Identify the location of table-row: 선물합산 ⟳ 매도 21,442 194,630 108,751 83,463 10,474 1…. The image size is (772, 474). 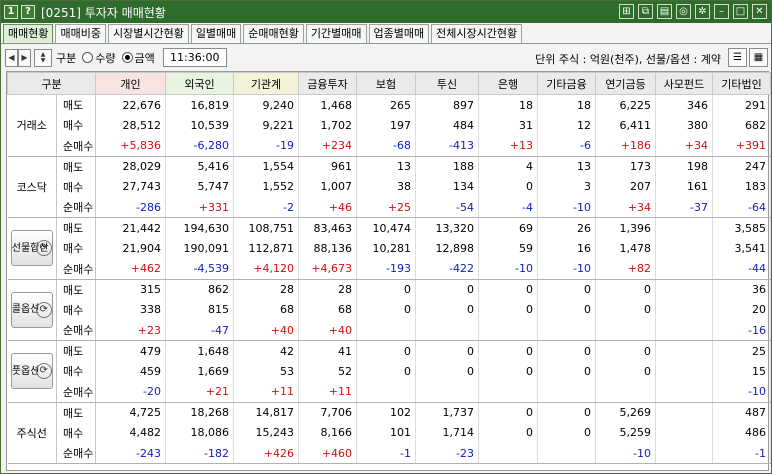
(389, 248).